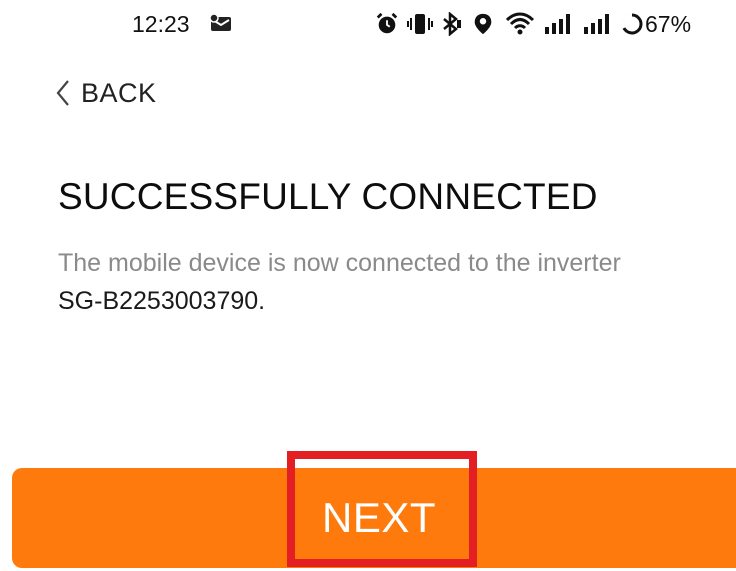 This screenshot has height=571, width=736. I want to click on back-button: BACK, so click(106, 93).